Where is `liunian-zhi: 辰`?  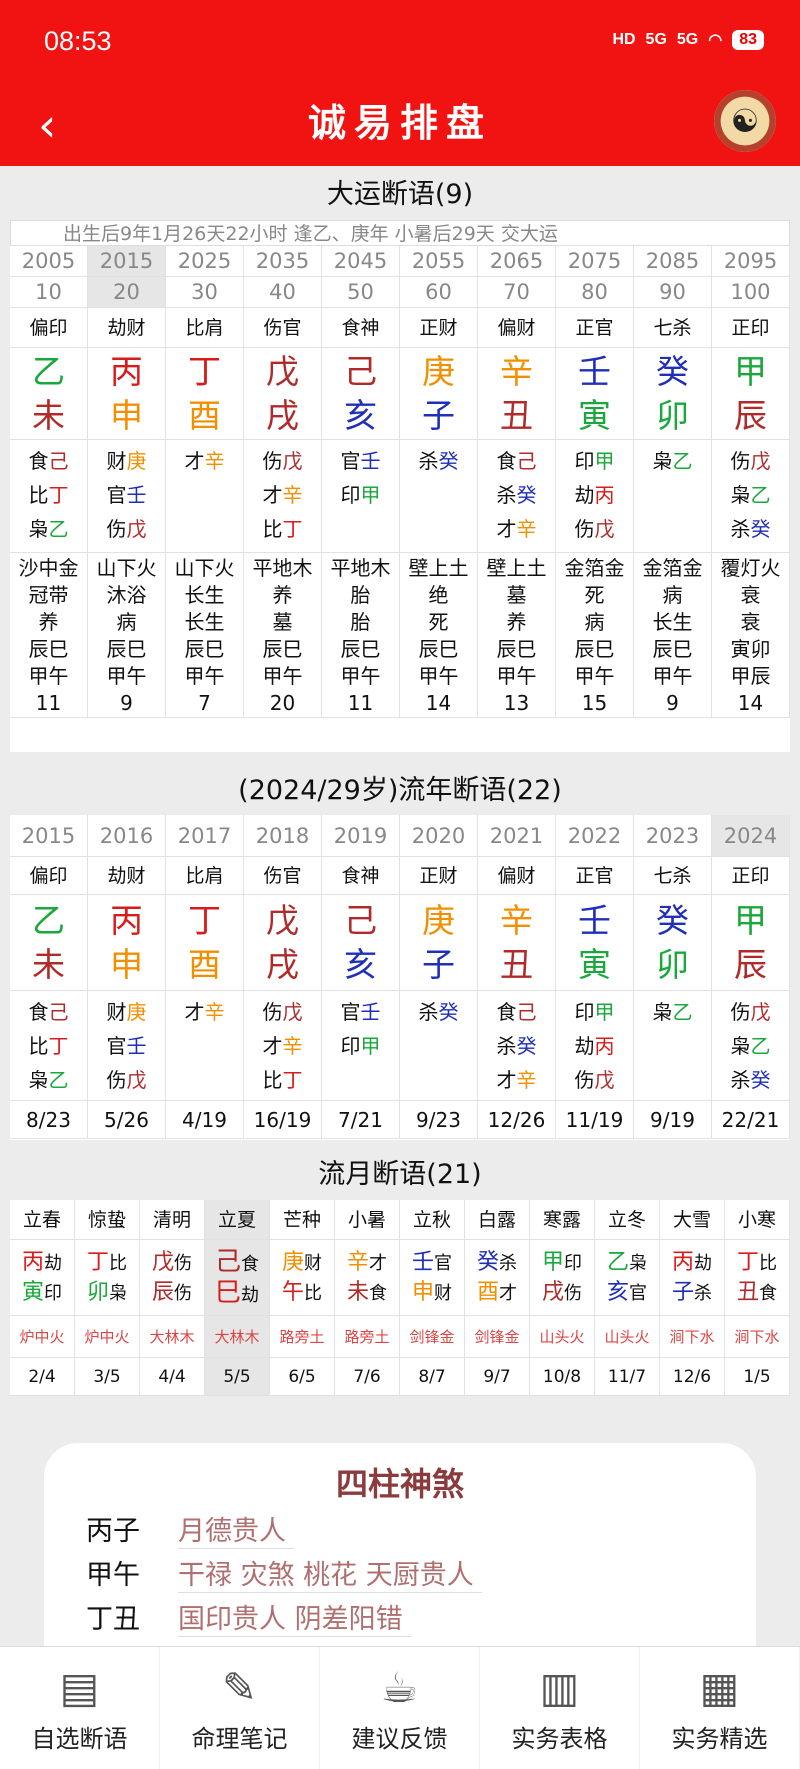 liunian-zhi: 辰 is located at coordinates (750, 964).